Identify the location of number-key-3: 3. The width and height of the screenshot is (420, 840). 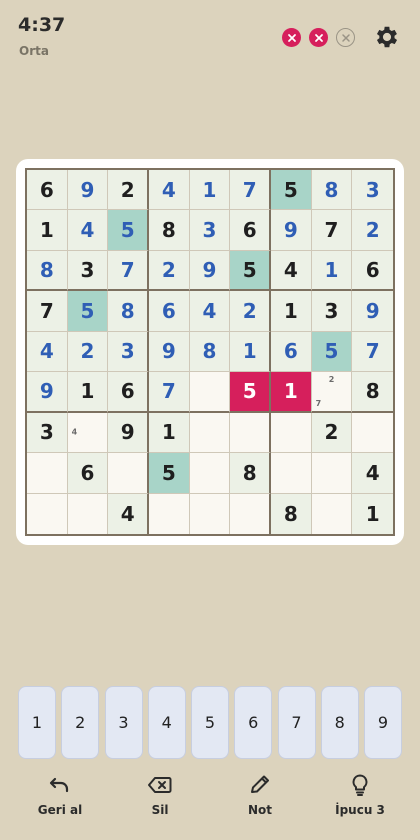
(123, 722).